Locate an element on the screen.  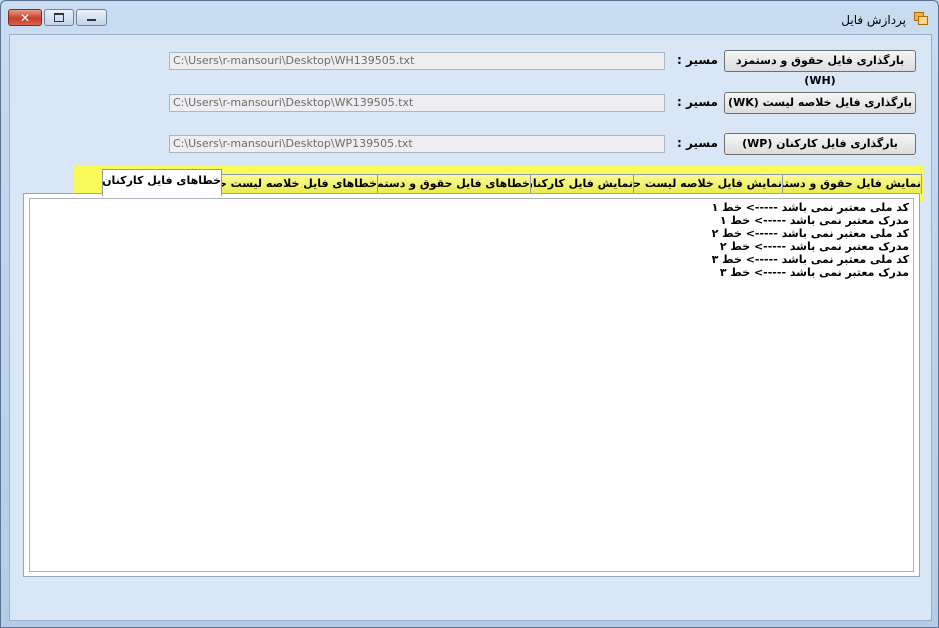
load-wh-button: بارگذاری فایل حقوق و دستمزد (WH) is located at coordinates (820, 68).